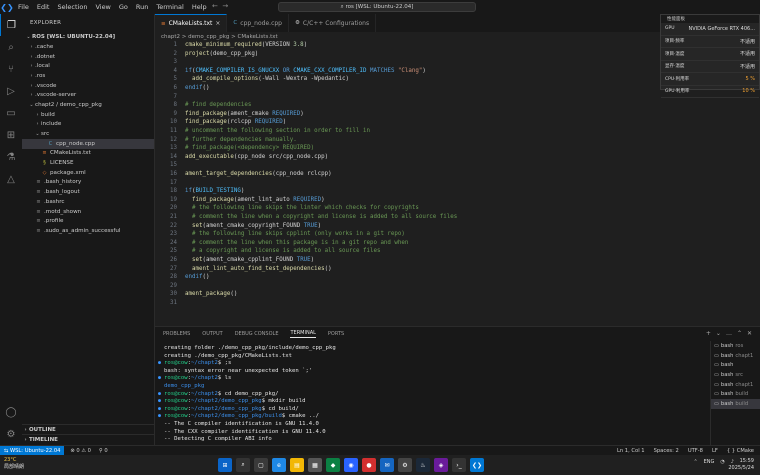 Image resolution: width=760 pixels, height=475 pixels. Describe the element at coordinates (423, 465) in the screenshot. I see `steam-icon: ♨` at that location.